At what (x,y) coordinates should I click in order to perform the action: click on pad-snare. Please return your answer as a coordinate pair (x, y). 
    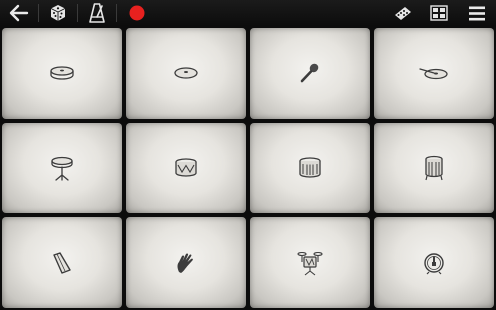
    Looking at the image, I should click on (186, 168).